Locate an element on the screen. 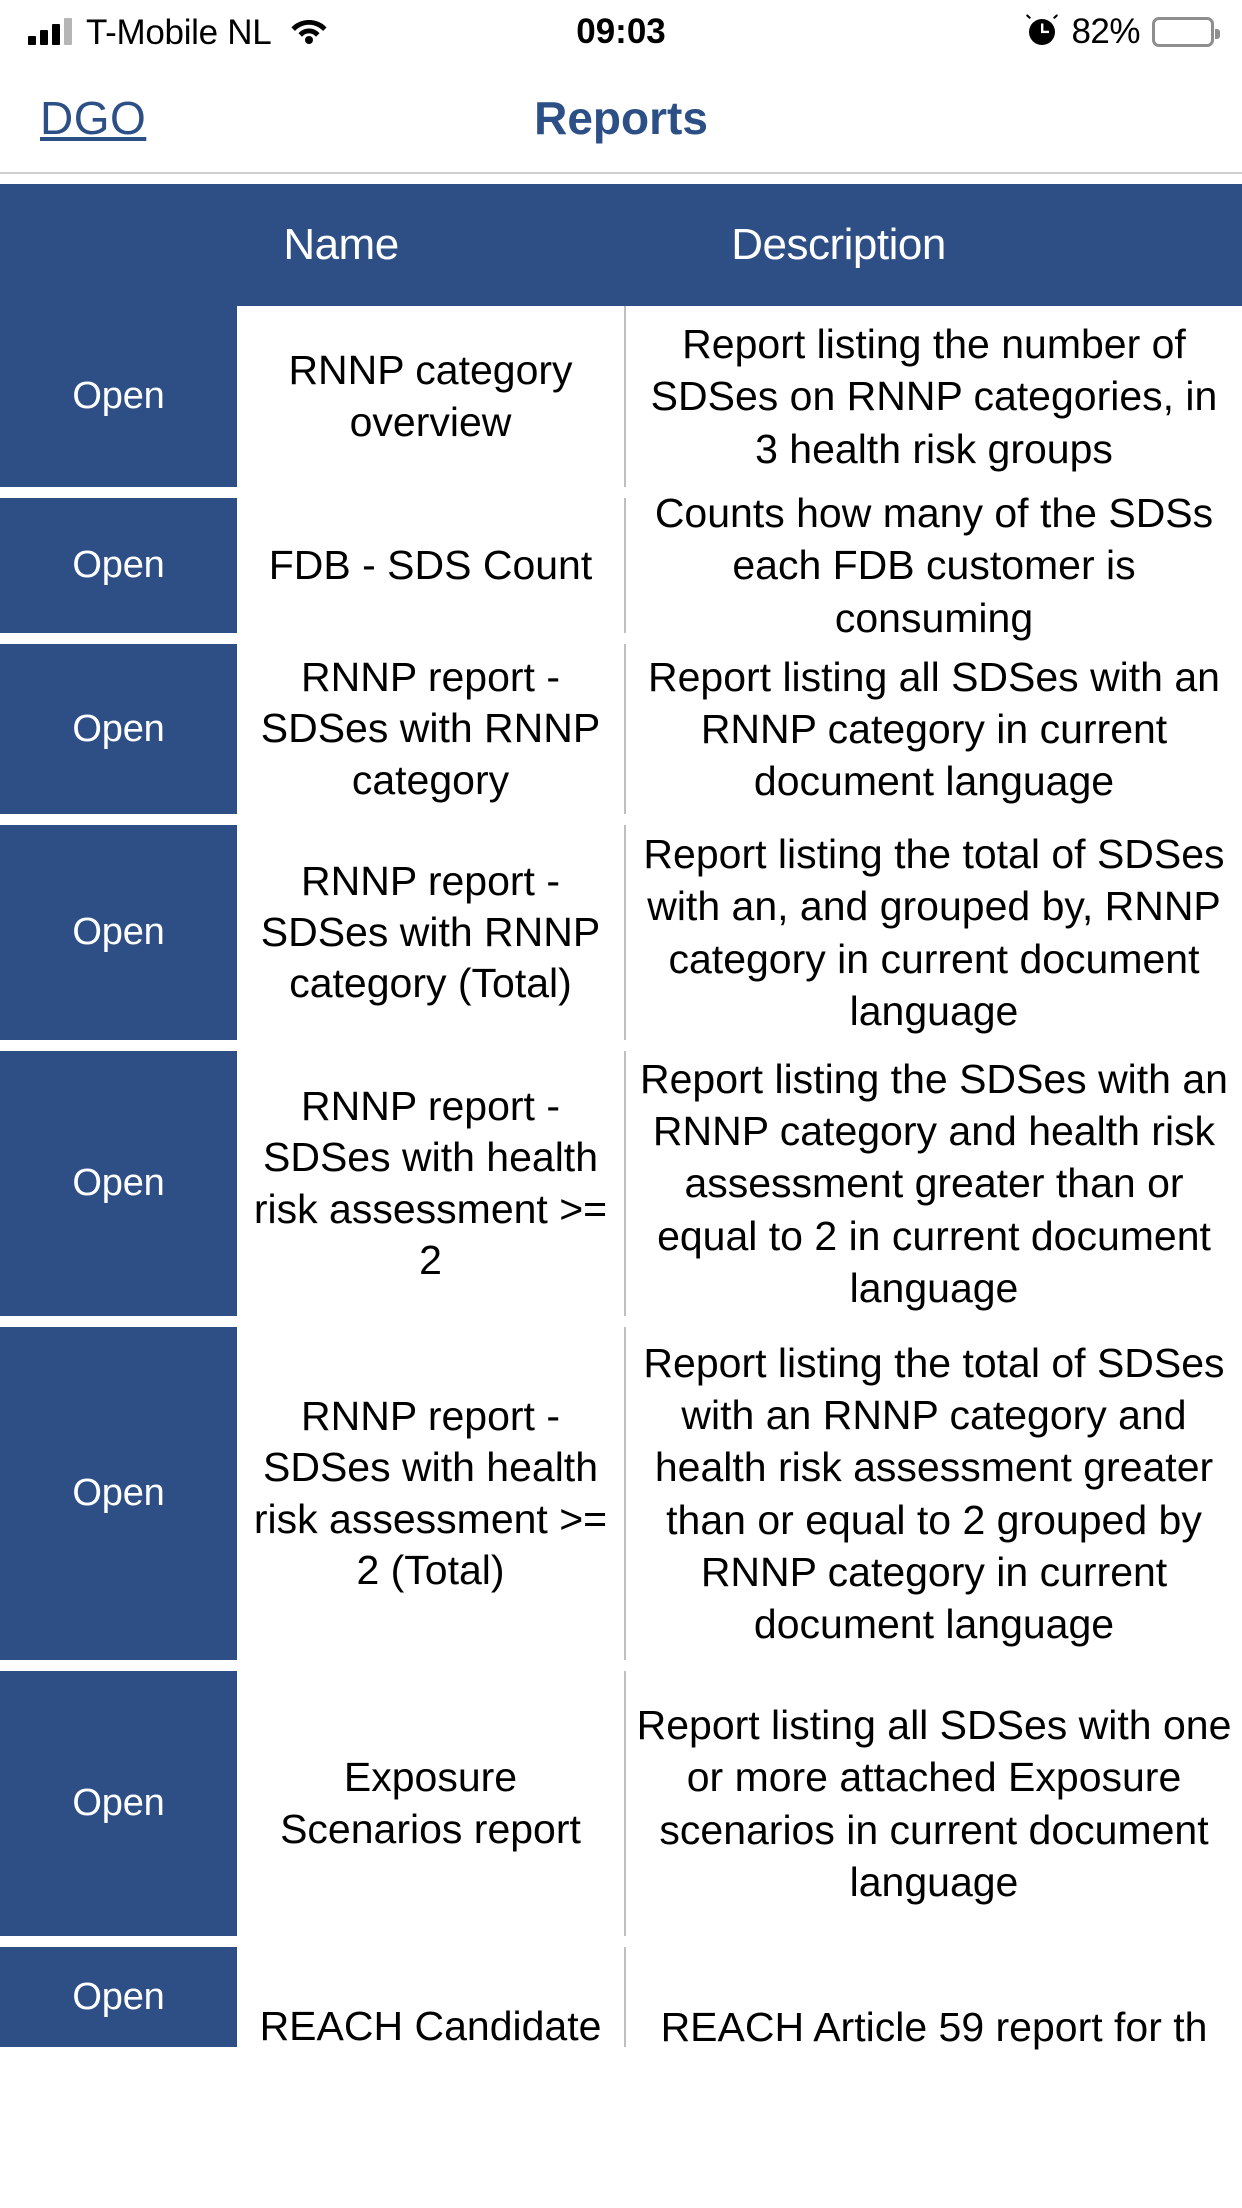 The width and height of the screenshot is (1242, 2208). table-header-row: Name Description is located at coordinates (621, 245).